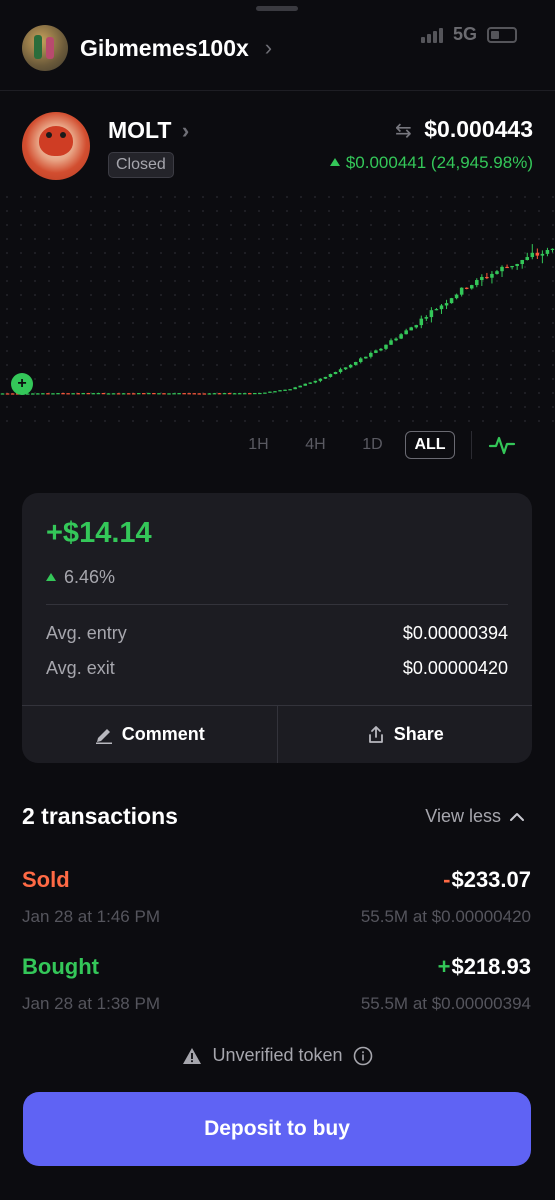  I want to click on wallet-header: Gibmemes100x ›, so click(147, 48).